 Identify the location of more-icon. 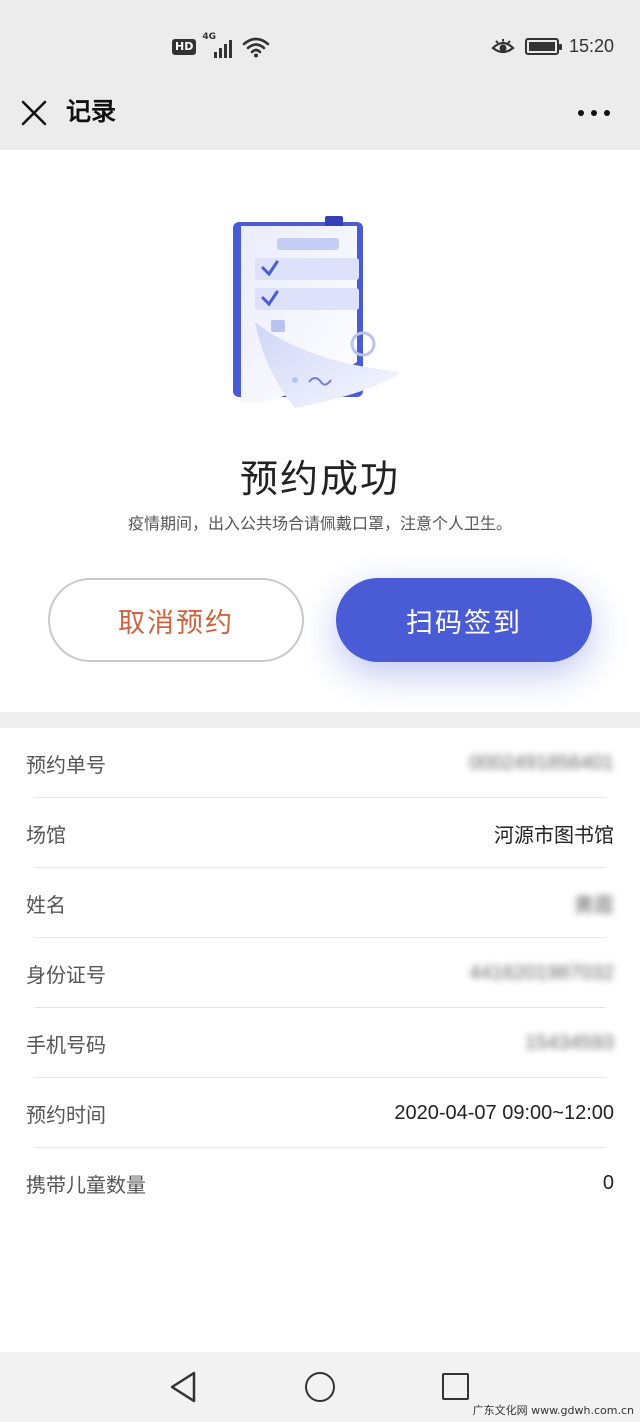
(594, 113).